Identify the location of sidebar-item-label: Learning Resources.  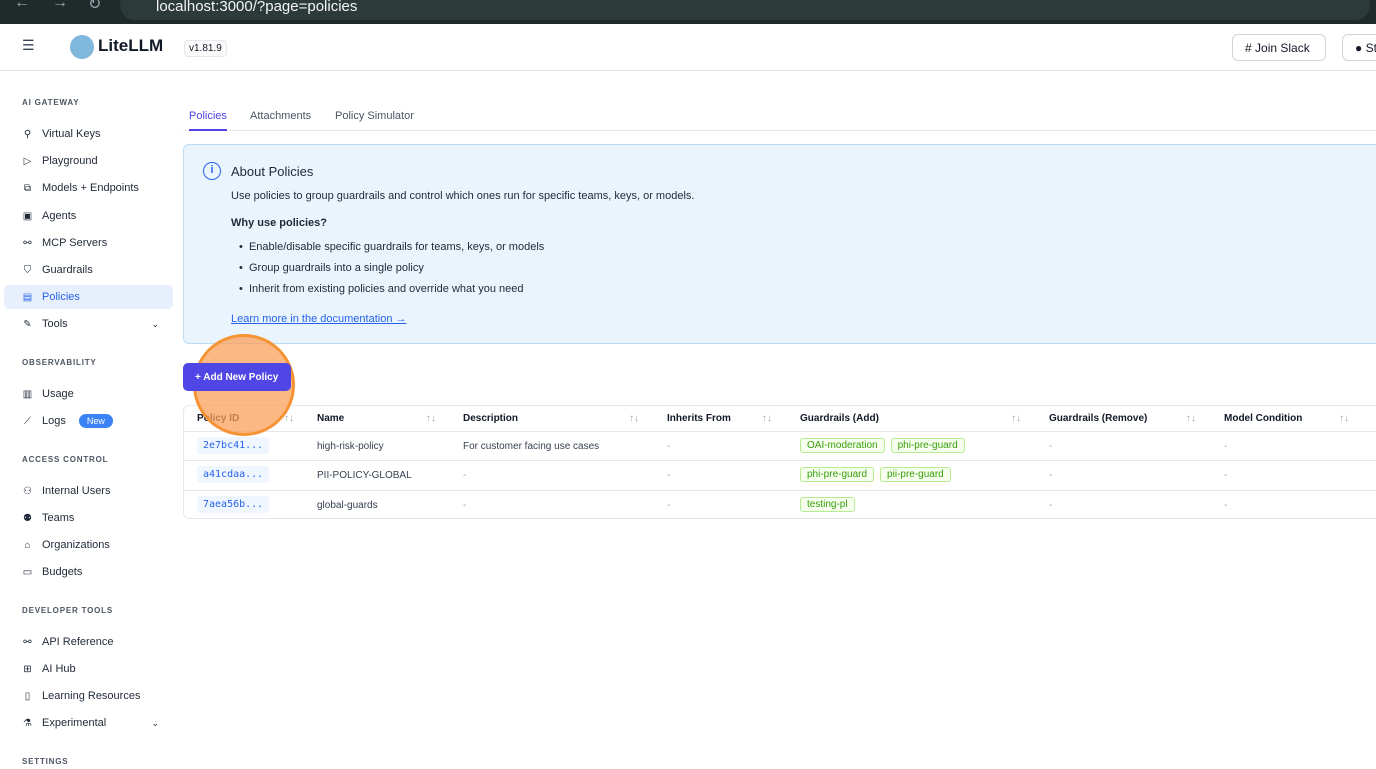
(91, 696).